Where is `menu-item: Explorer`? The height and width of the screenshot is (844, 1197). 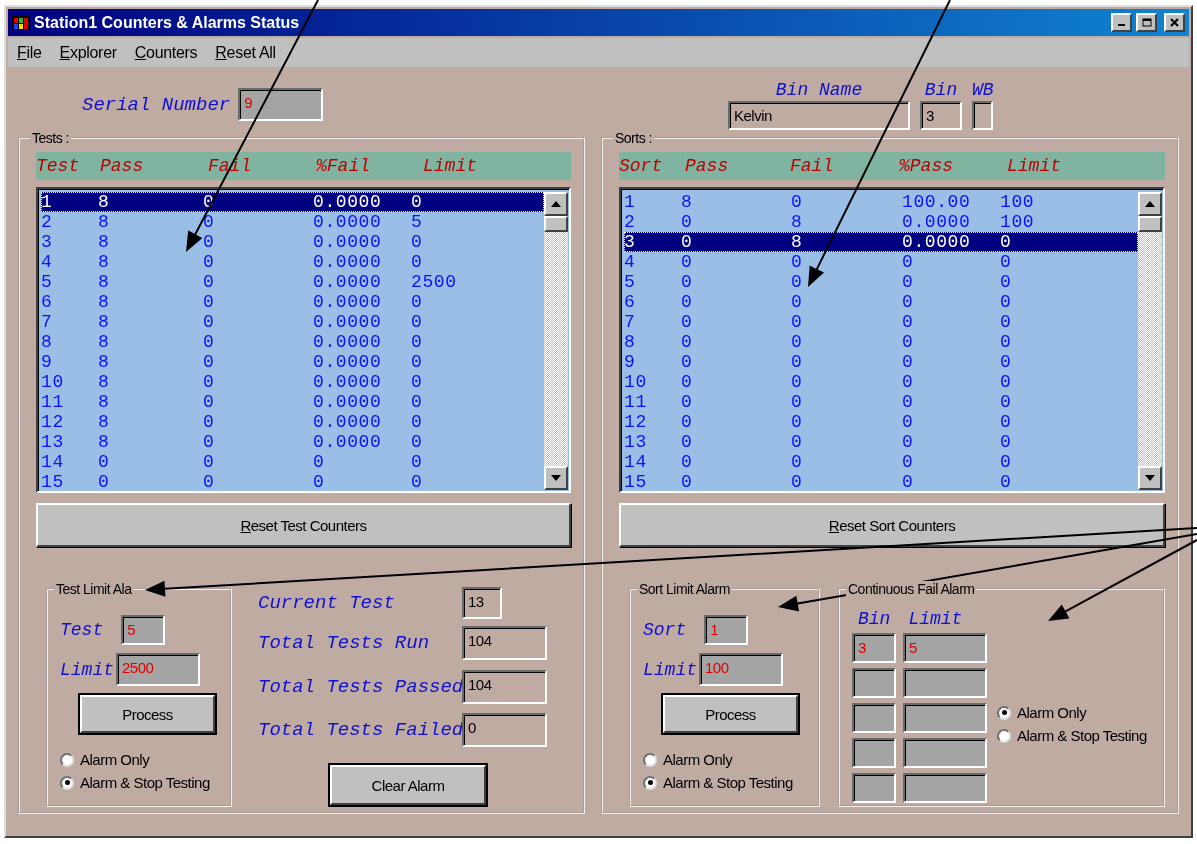 menu-item: Explorer is located at coordinates (88, 52).